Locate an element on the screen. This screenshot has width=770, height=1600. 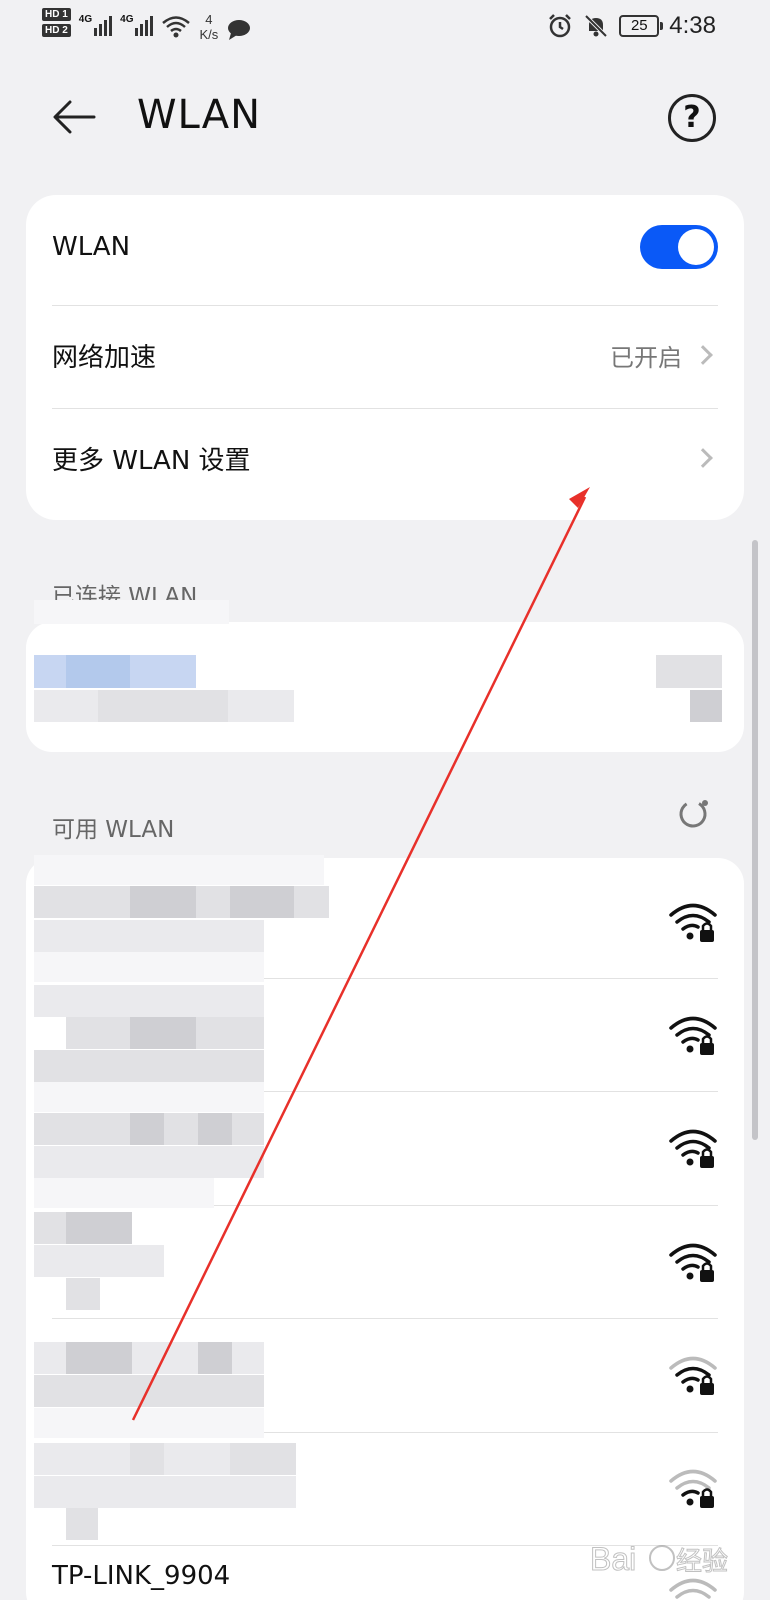
status-left: HD 1 HD 2 4G 4G 4 K/s is located at coordinates (147, 25).